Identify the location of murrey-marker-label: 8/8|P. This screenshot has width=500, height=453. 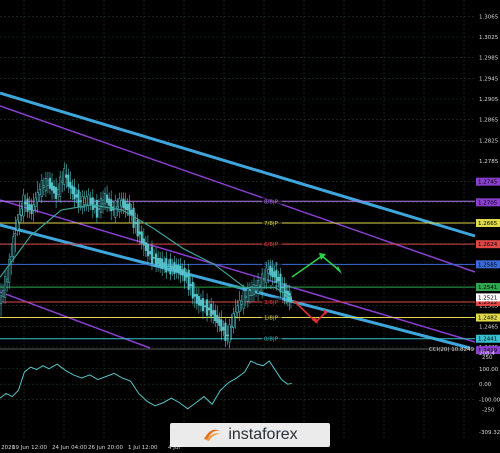
(271, 202).